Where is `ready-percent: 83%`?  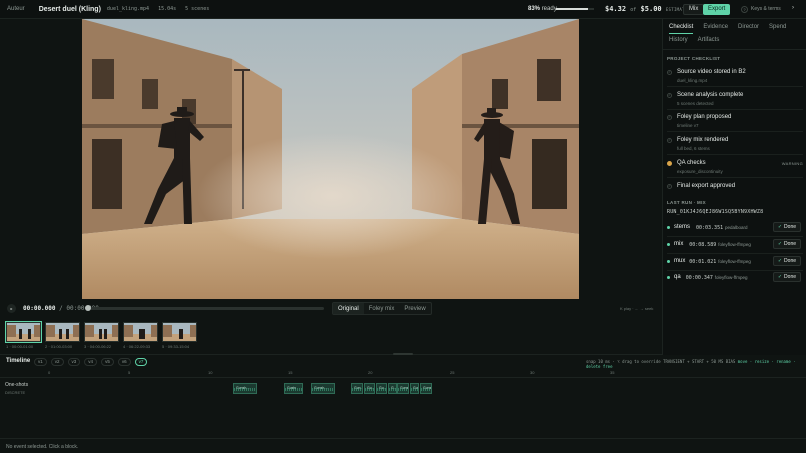
ready-percent: 83% is located at coordinates (534, 9).